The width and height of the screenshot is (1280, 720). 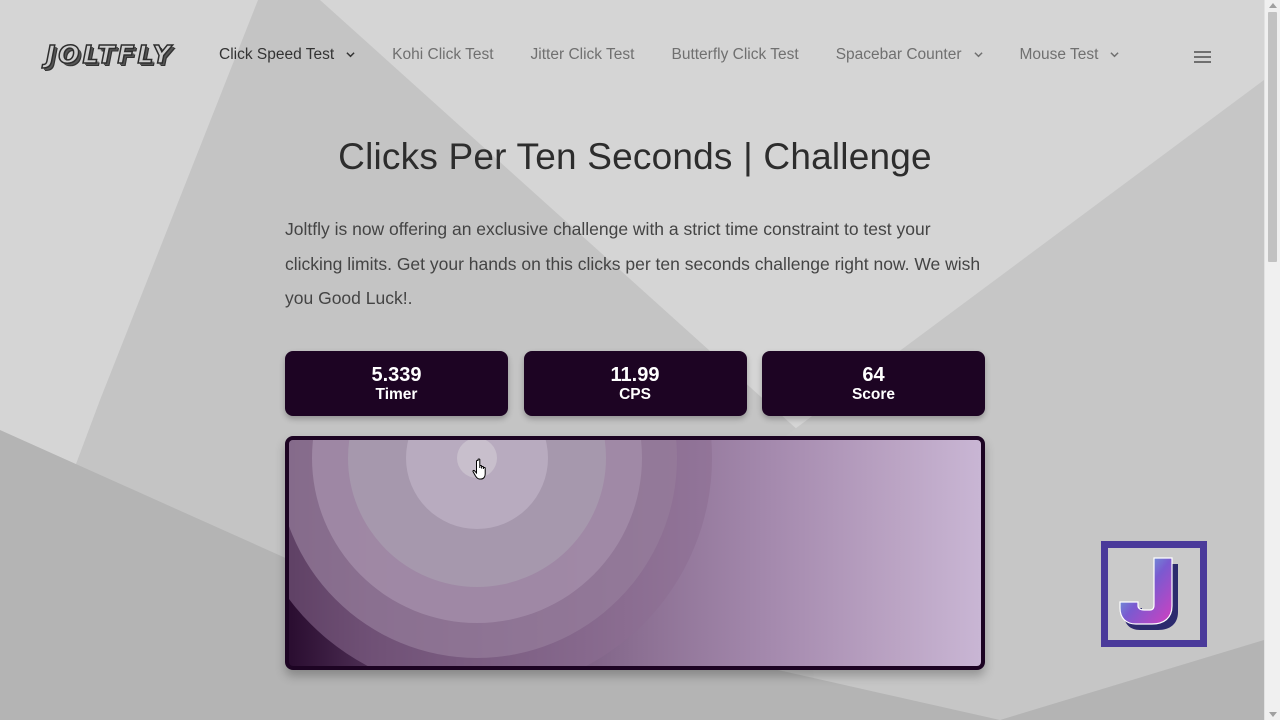 What do you see at coordinates (1202, 57) in the screenshot?
I see `hamburger-icon` at bounding box center [1202, 57].